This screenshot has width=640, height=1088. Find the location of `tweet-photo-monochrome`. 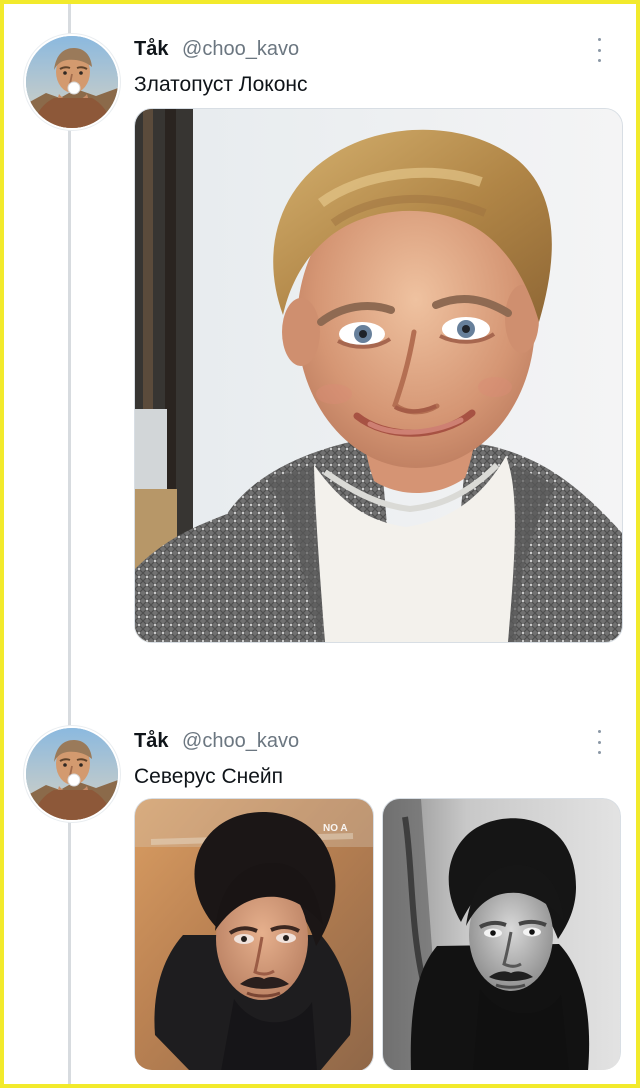

tweet-photo-monochrome is located at coordinates (501, 934).